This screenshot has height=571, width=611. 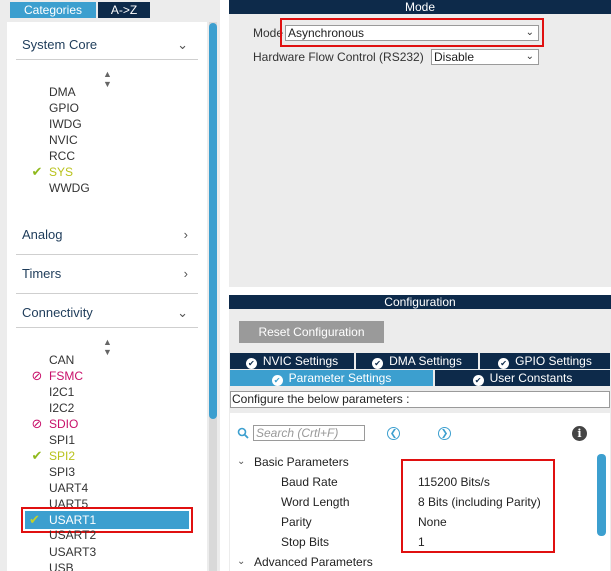 What do you see at coordinates (62, 472) in the screenshot?
I see `peripheral-spi3: SPI3` at bounding box center [62, 472].